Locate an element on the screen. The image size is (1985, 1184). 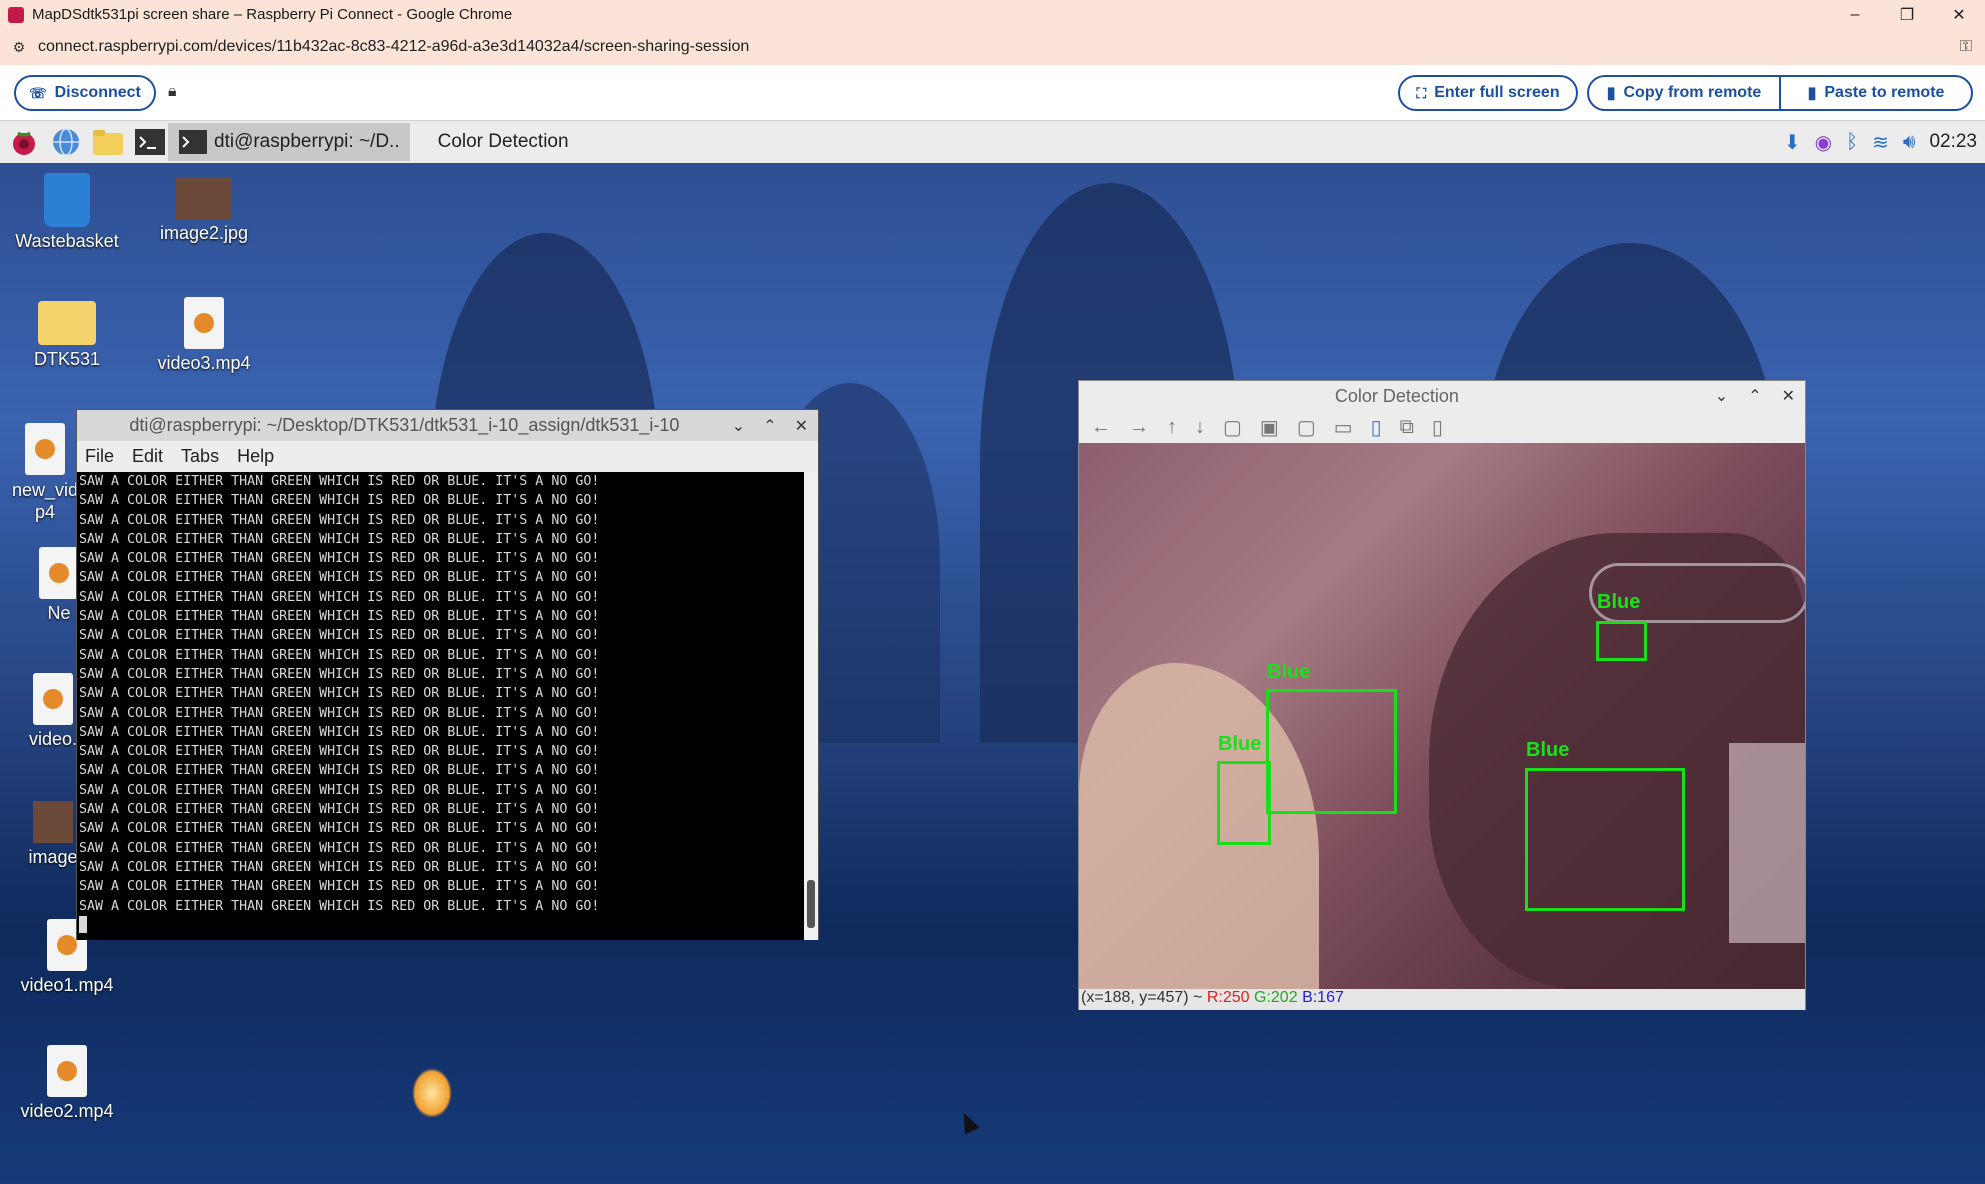
scrollbar-thumb is located at coordinates (811, 904).